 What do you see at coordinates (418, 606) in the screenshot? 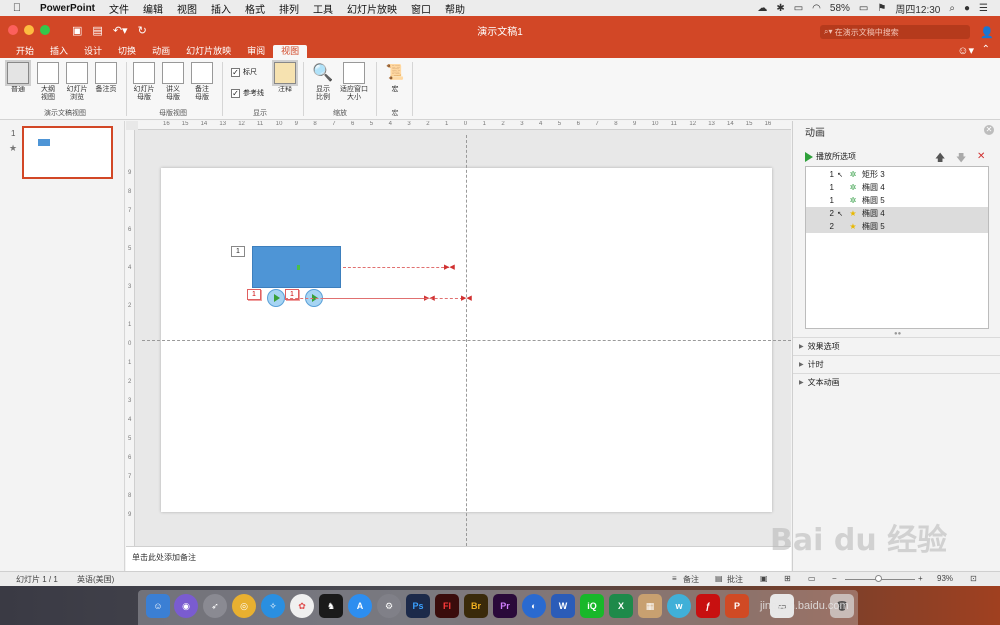
I see `photoshop-icon: Ps` at bounding box center [418, 606].